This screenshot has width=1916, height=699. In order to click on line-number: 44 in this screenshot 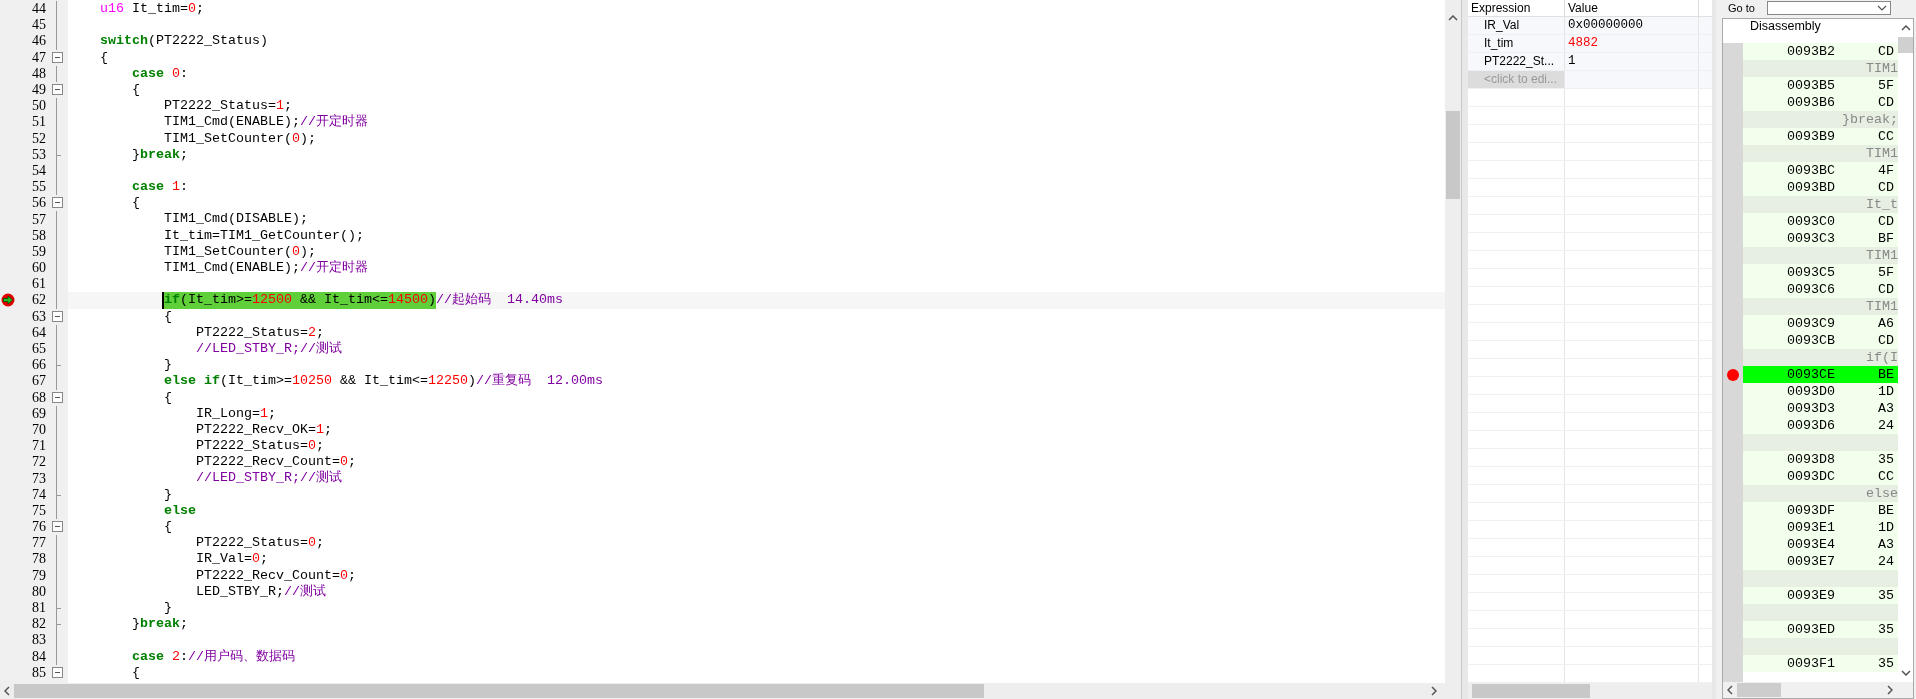, I will do `click(38, 9)`.